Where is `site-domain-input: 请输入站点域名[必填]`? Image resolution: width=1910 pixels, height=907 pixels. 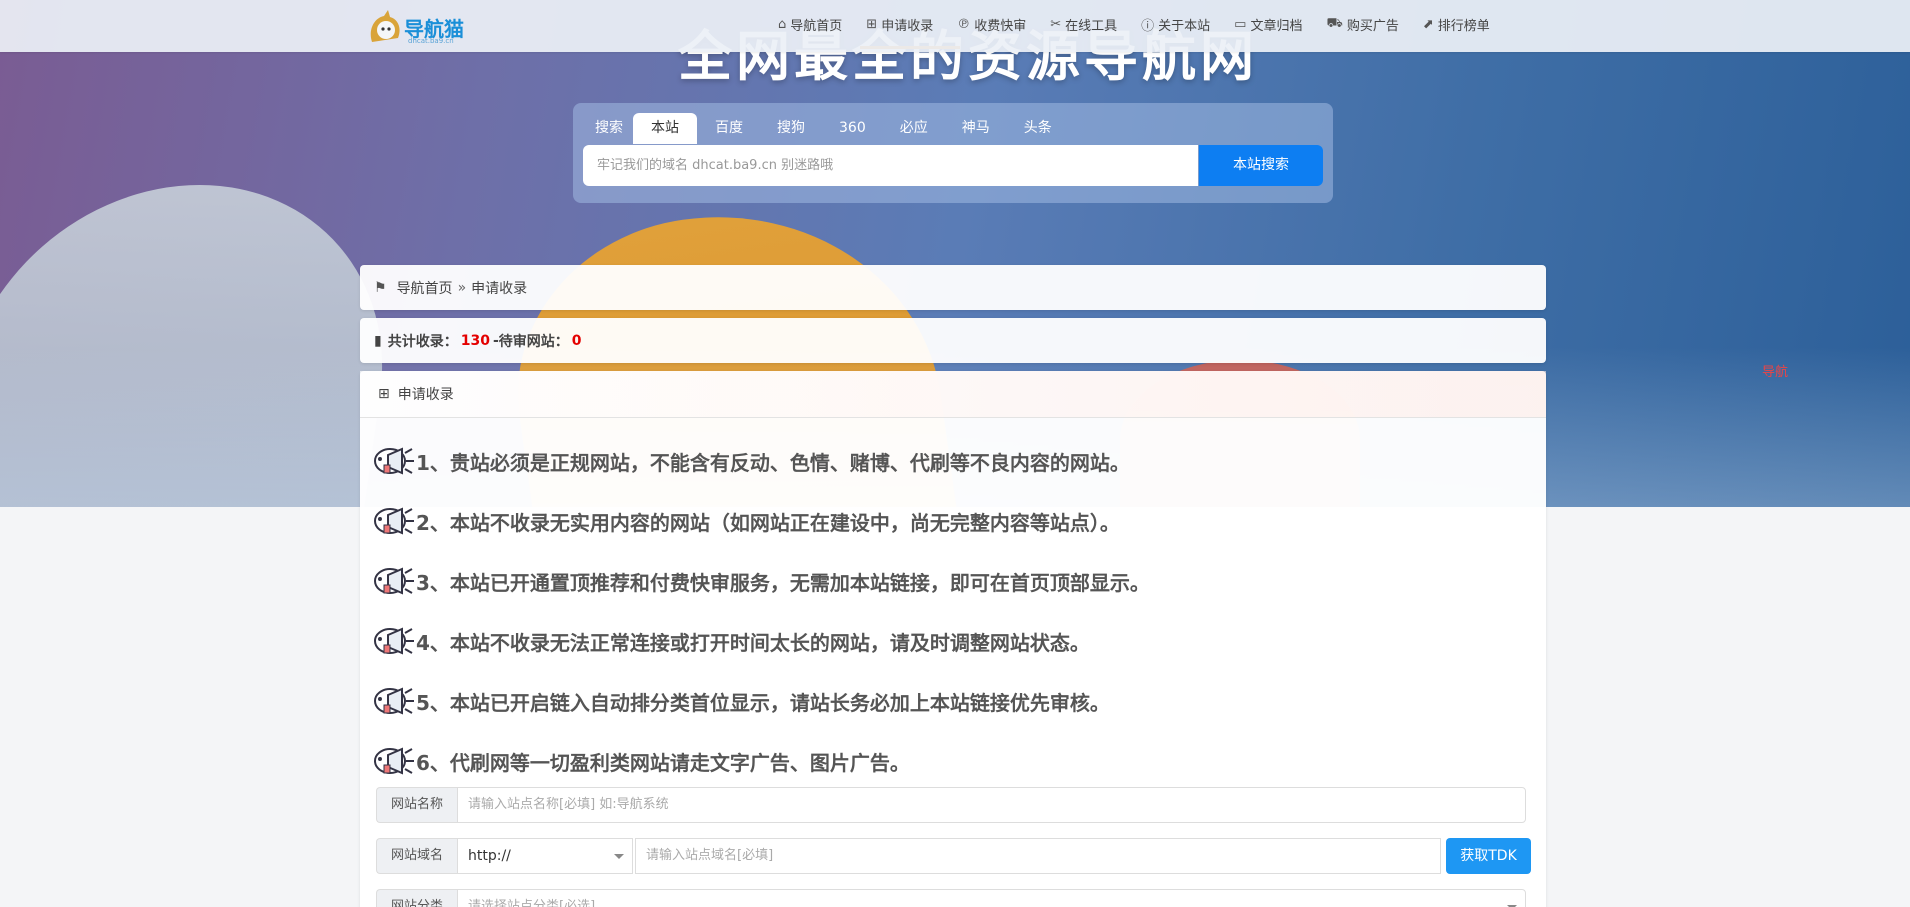 site-domain-input: 请输入站点域名[必填] is located at coordinates (1038, 856).